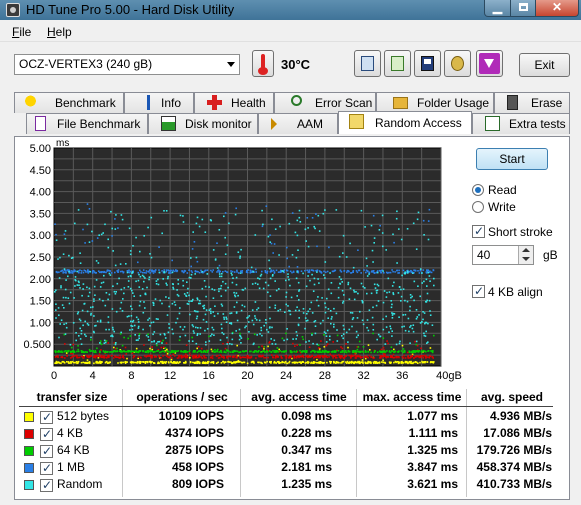 This screenshot has height=505, width=581. I want to click on start-button: Start, so click(512, 159).